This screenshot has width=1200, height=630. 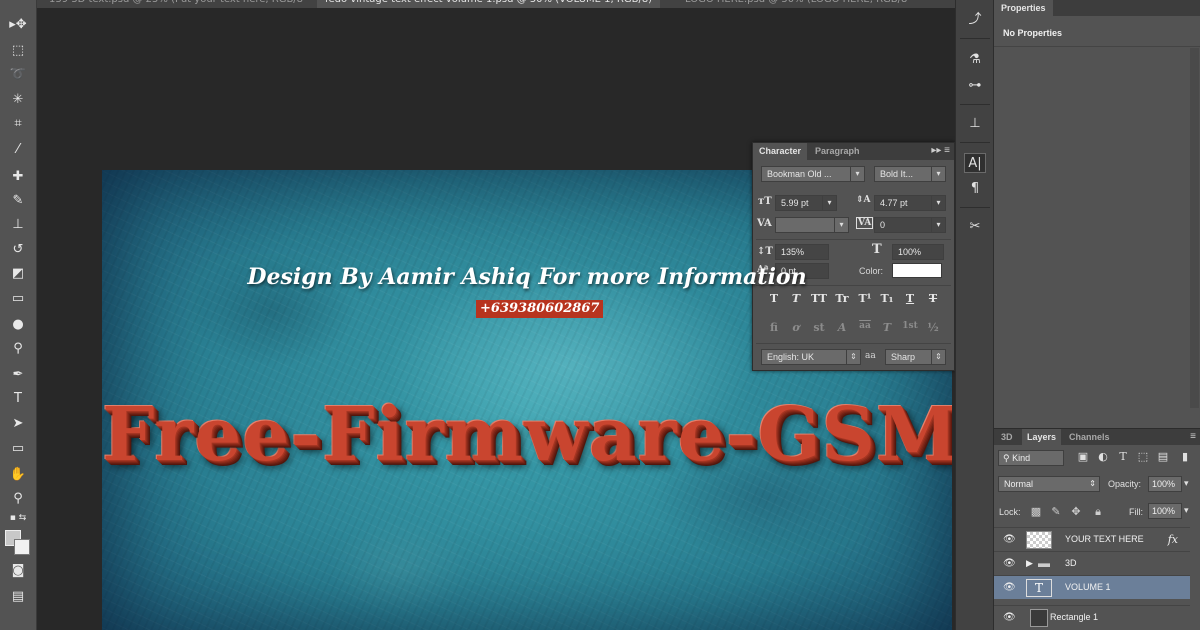 What do you see at coordinates (18, 74) in the screenshot?
I see `lasso-icon: ➰` at bounding box center [18, 74].